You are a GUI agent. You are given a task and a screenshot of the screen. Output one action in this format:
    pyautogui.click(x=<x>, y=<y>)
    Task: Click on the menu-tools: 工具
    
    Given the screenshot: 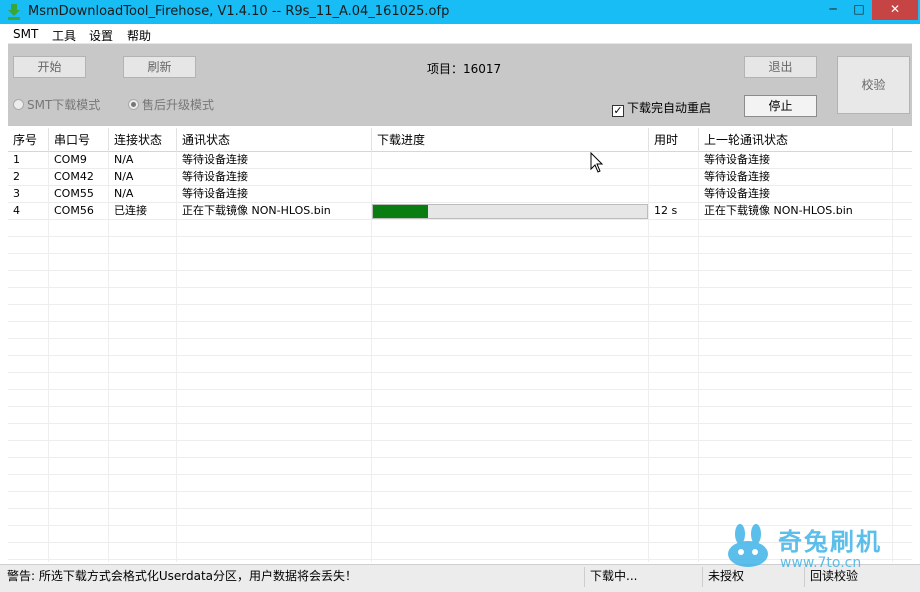 What is the action you would take?
    pyautogui.click(x=64, y=35)
    